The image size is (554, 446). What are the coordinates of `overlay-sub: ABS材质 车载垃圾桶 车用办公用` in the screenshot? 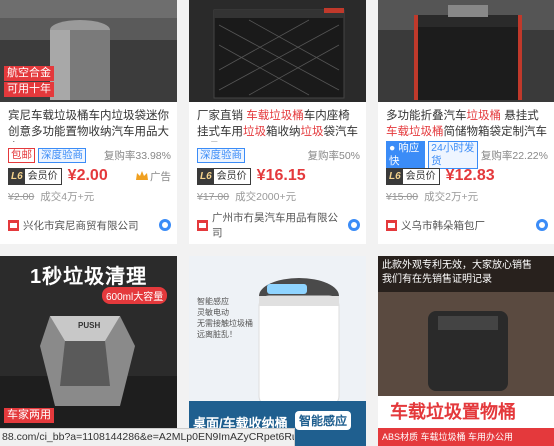 It's located at (448, 437).